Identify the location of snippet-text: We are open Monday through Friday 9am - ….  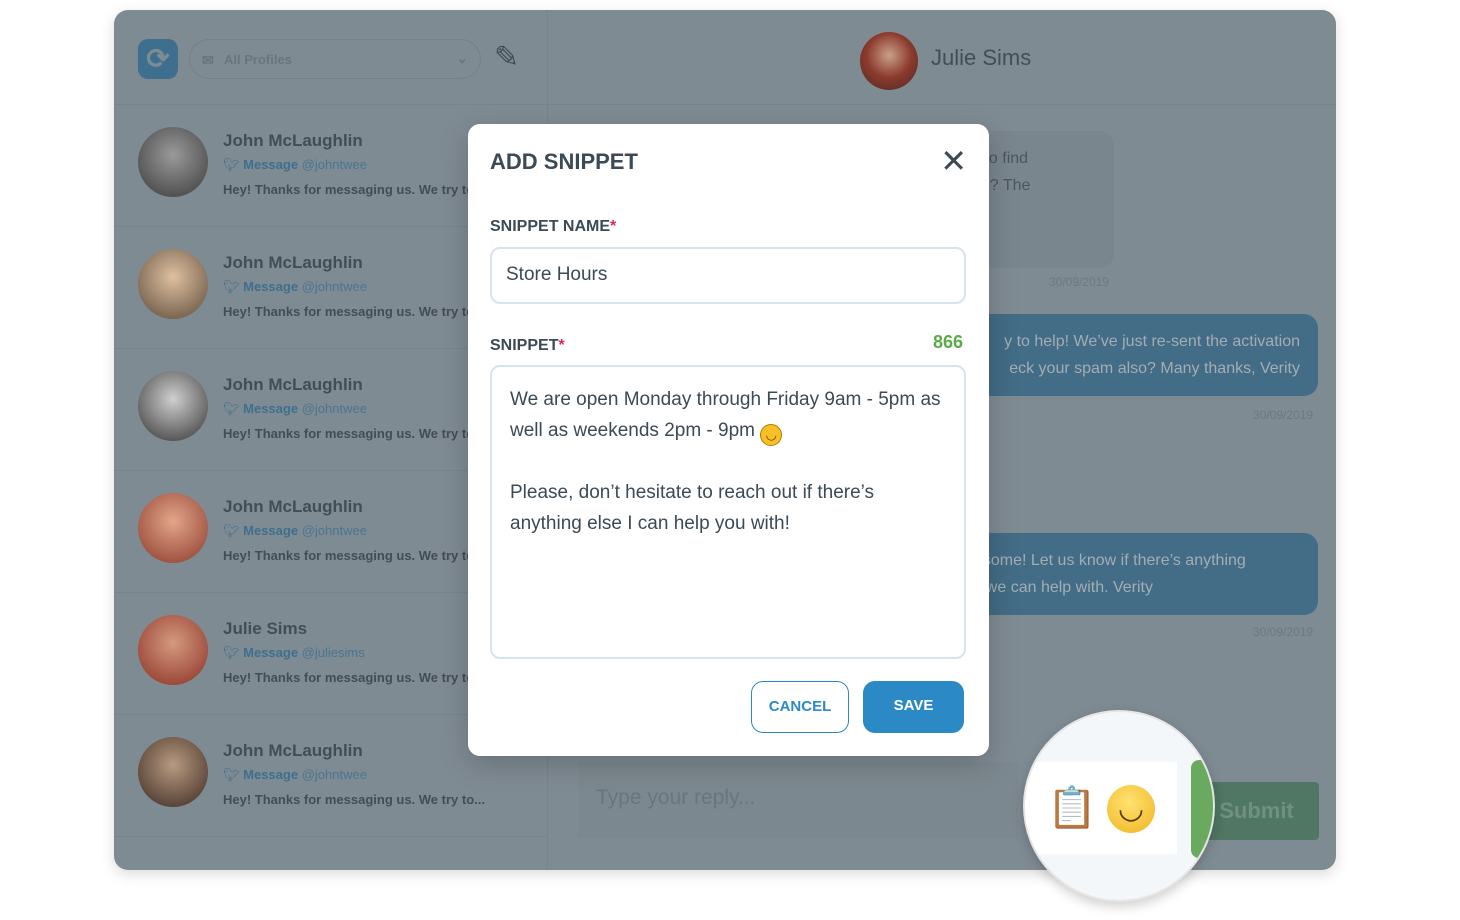
(728, 415).